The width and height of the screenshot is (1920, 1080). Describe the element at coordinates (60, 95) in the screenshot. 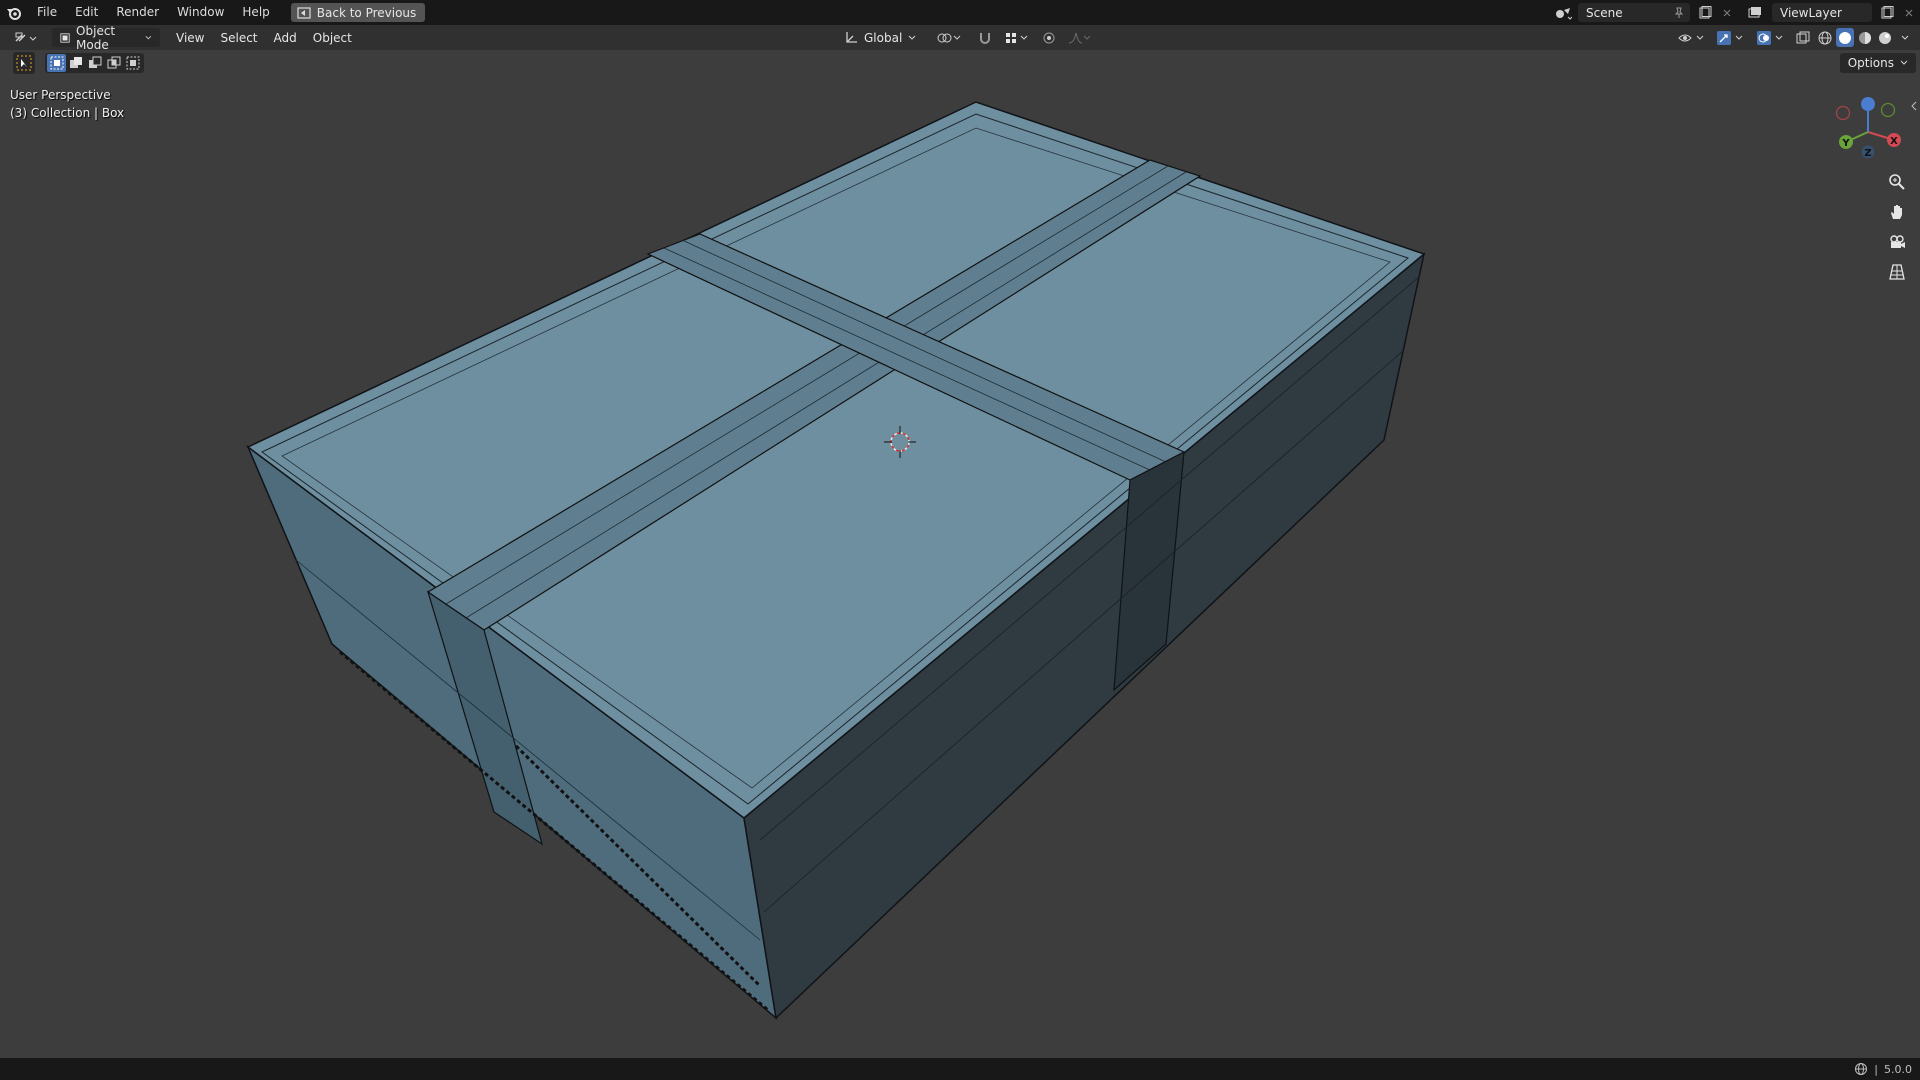

I see `view-name-label: User Perspective` at that location.